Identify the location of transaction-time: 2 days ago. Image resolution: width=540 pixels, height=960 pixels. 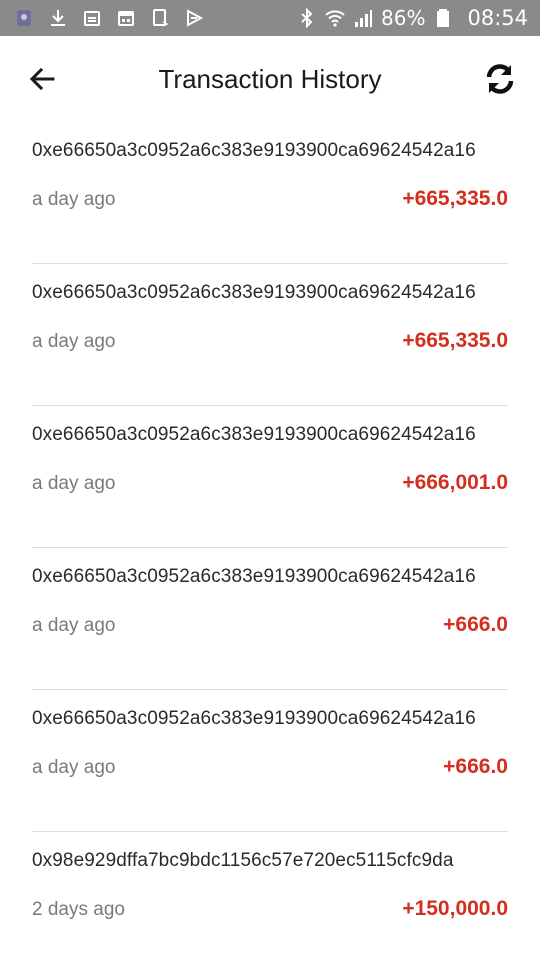
(78, 909).